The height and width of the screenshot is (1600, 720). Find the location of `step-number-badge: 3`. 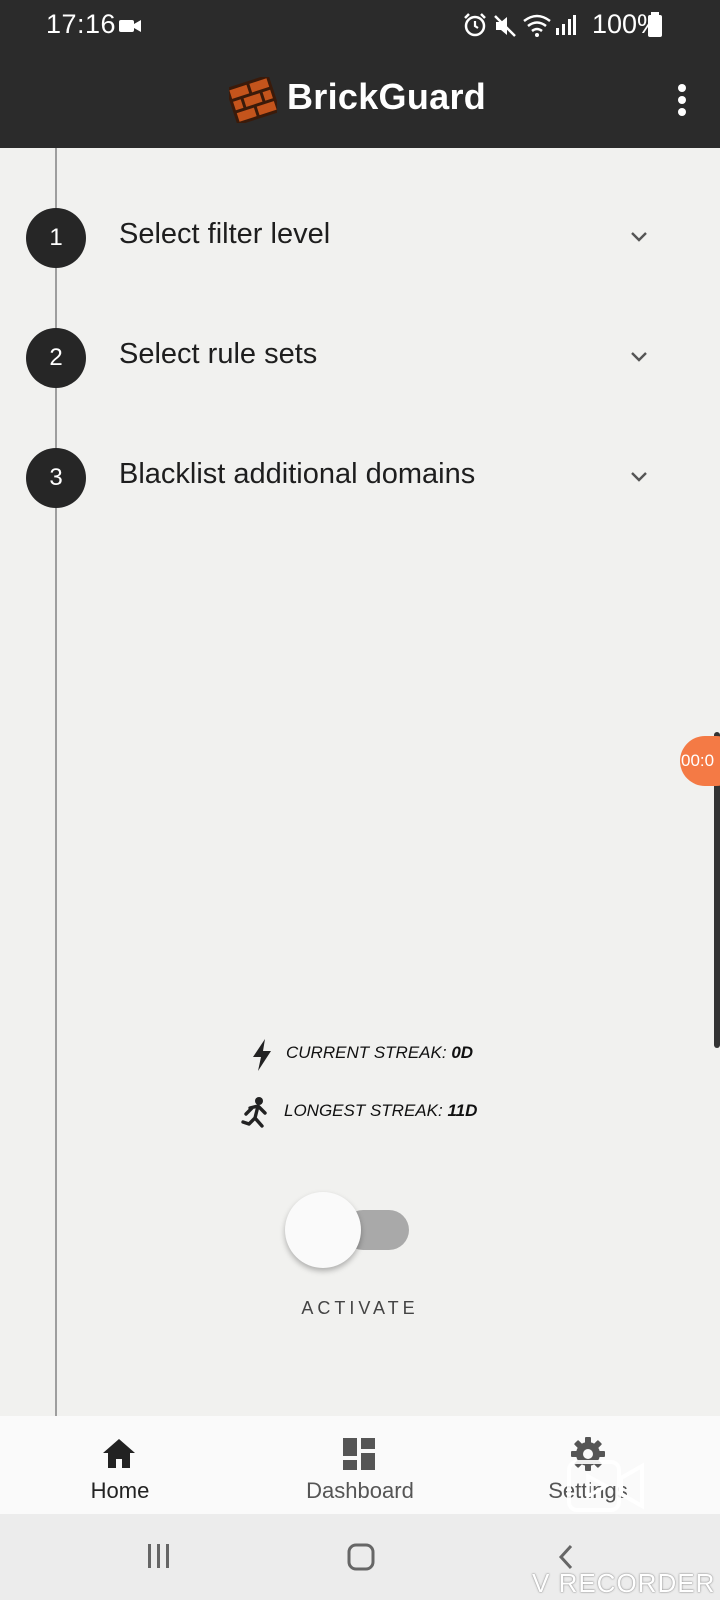

step-number-badge: 3 is located at coordinates (56, 478).